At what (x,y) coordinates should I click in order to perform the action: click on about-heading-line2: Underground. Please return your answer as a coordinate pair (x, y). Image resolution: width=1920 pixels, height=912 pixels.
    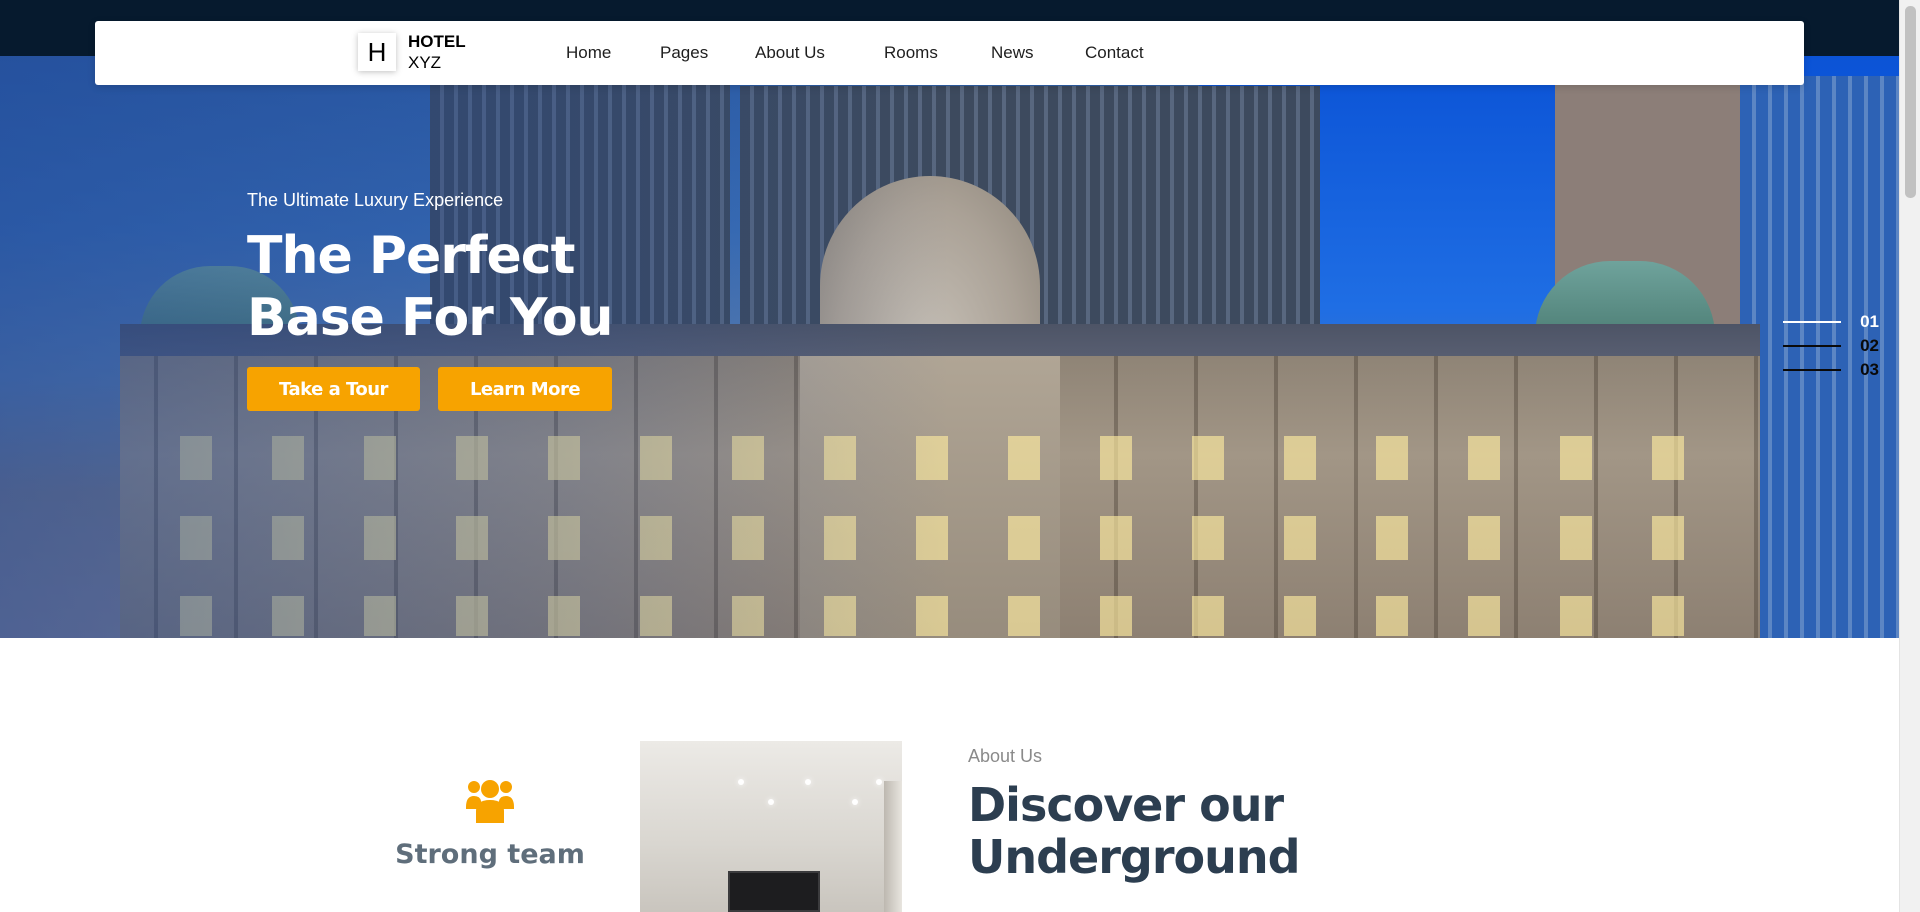
    Looking at the image, I should click on (1134, 857).